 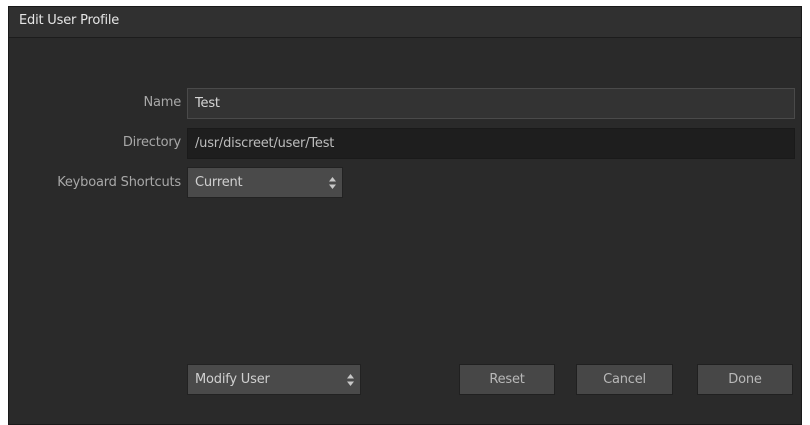 What do you see at coordinates (491, 143) in the screenshot?
I see `directory-field: /usr/discreet/user/Test` at bounding box center [491, 143].